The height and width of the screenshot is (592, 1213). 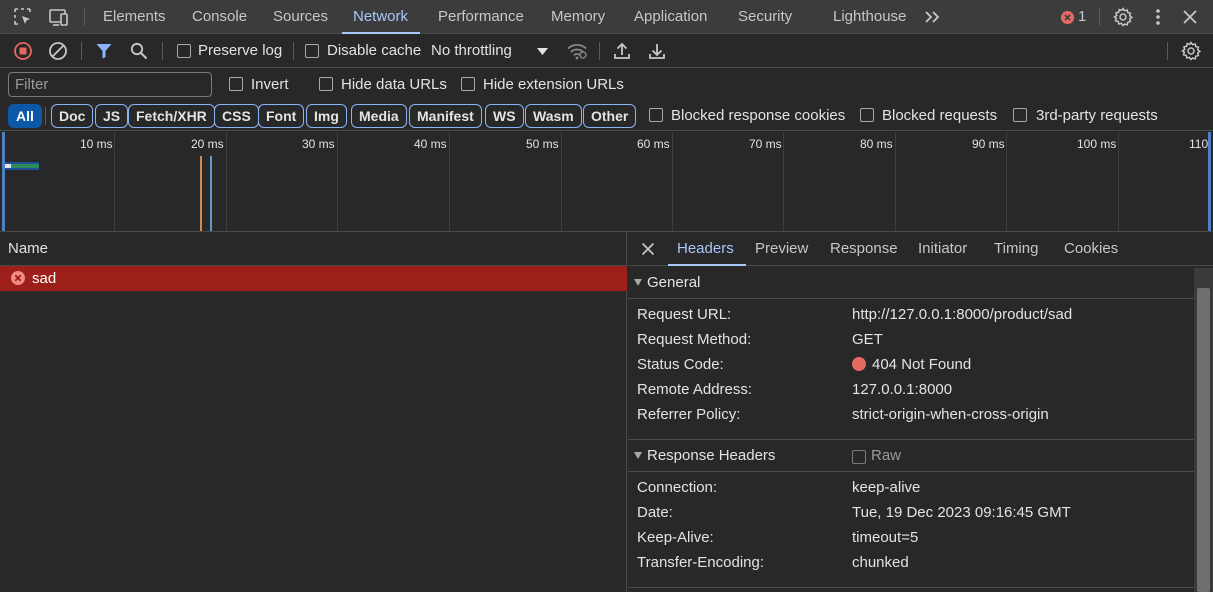 I want to click on dom-content-loaded-line, so click(x=201, y=193).